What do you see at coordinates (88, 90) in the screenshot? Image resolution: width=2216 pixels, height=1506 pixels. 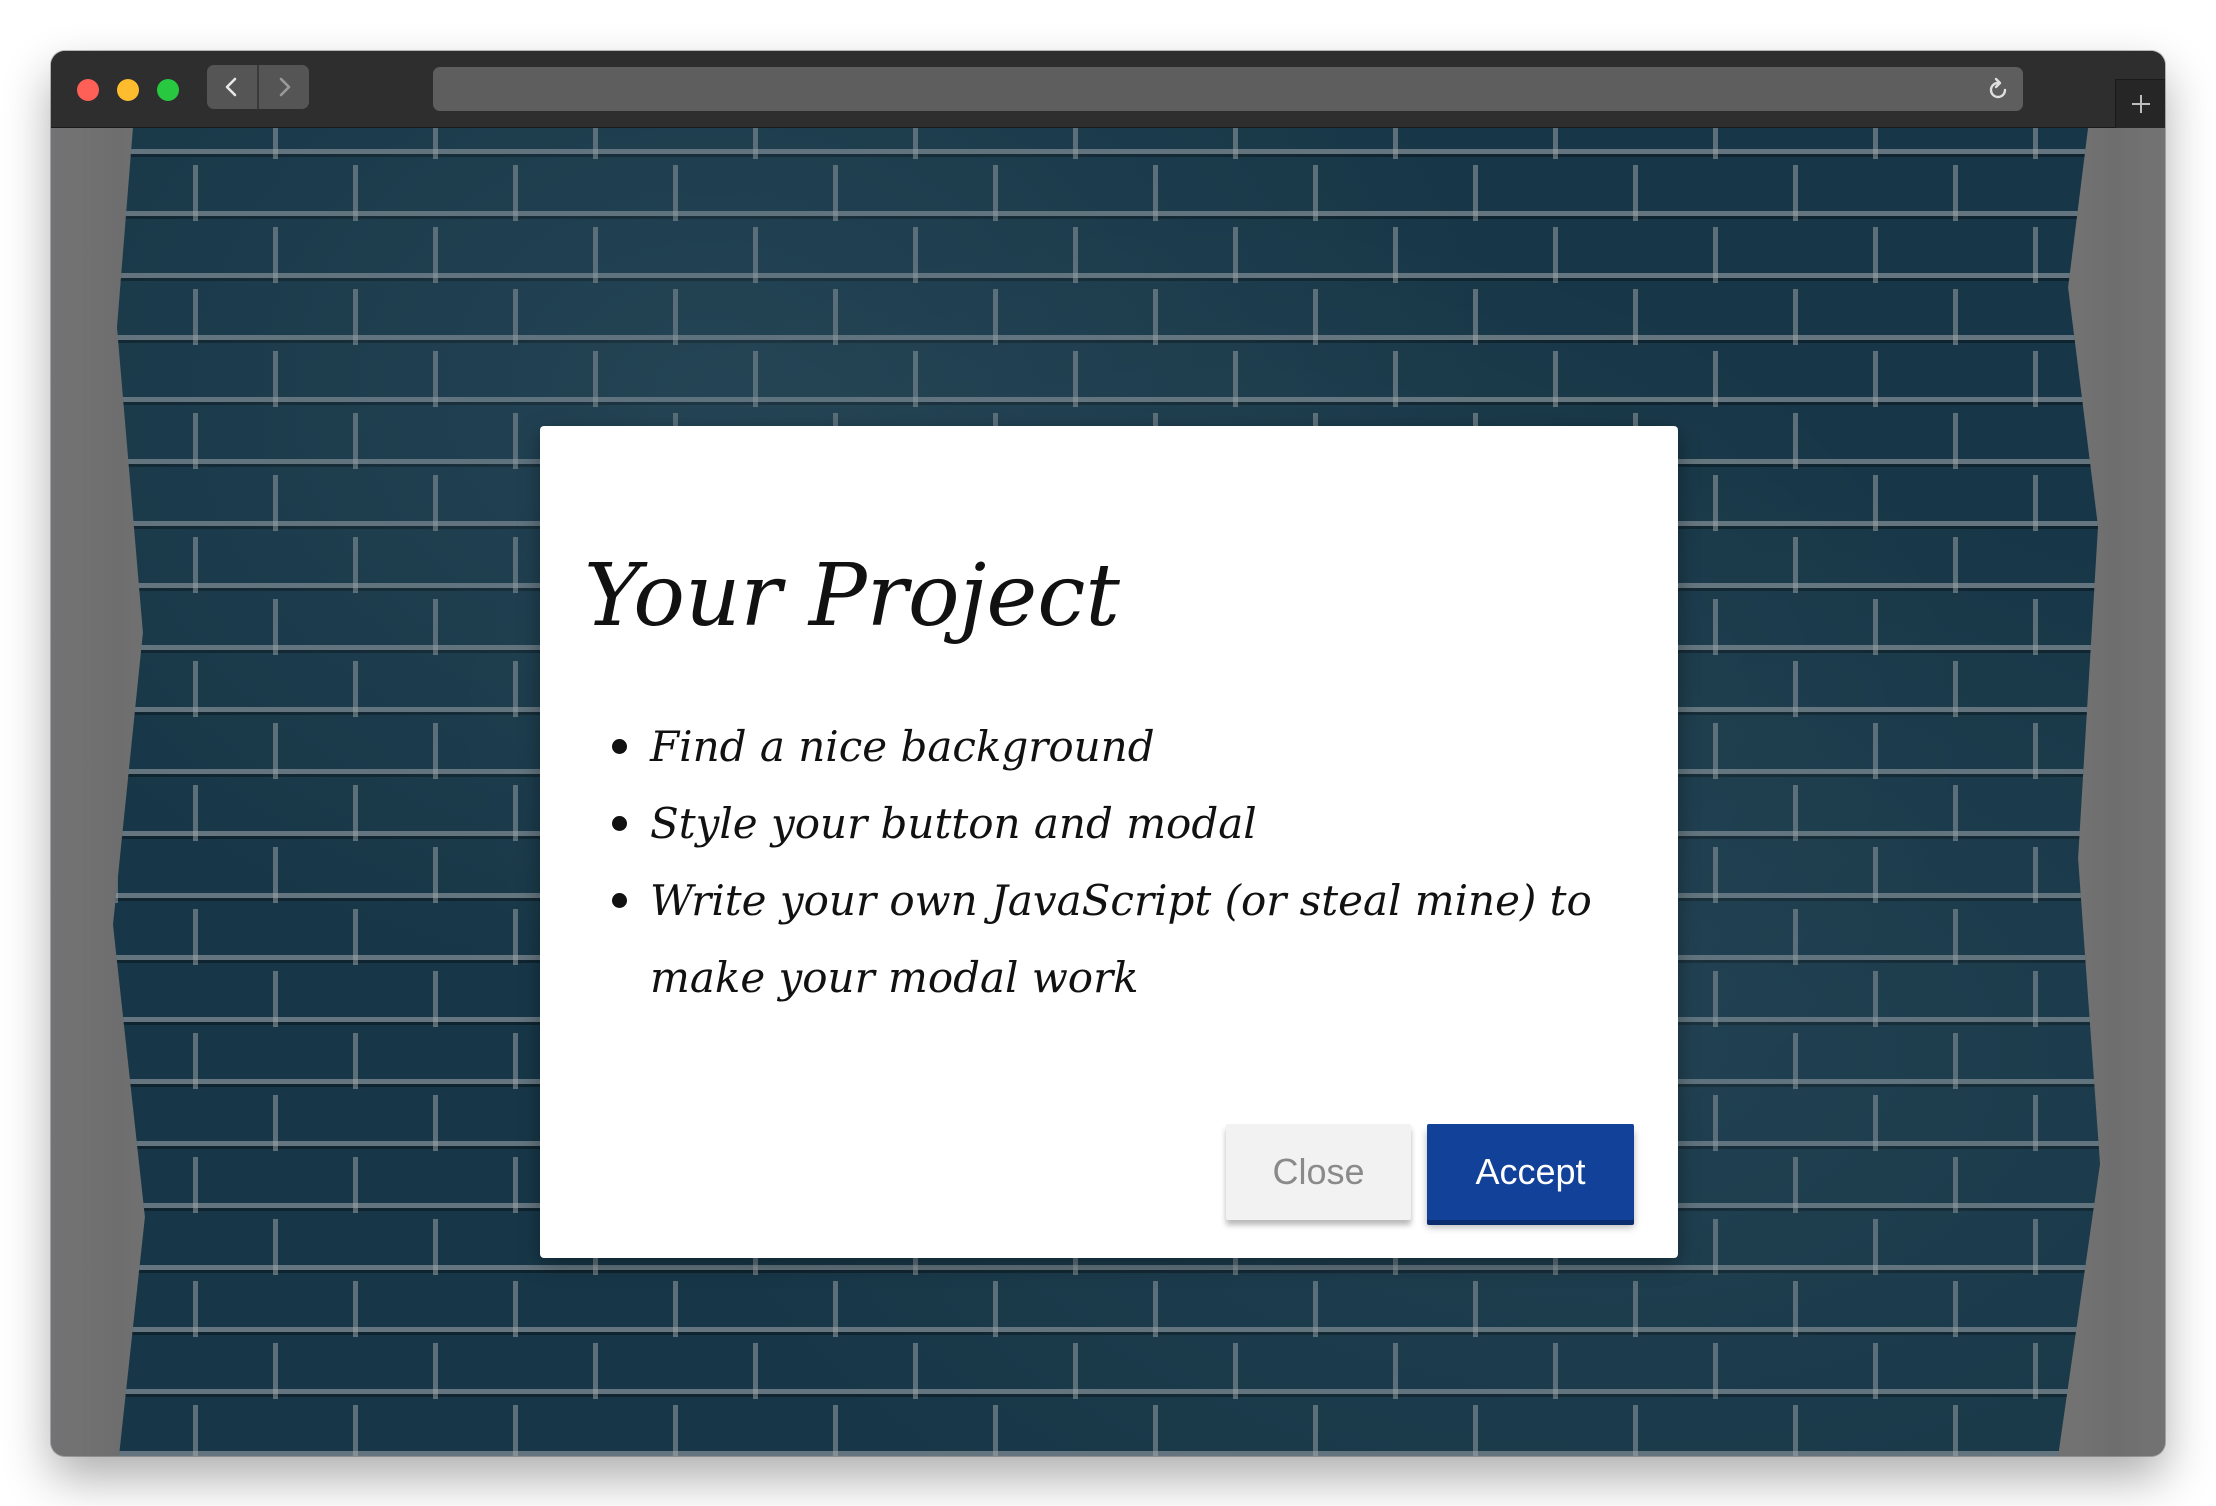 I see `close-window-button` at bounding box center [88, 90].